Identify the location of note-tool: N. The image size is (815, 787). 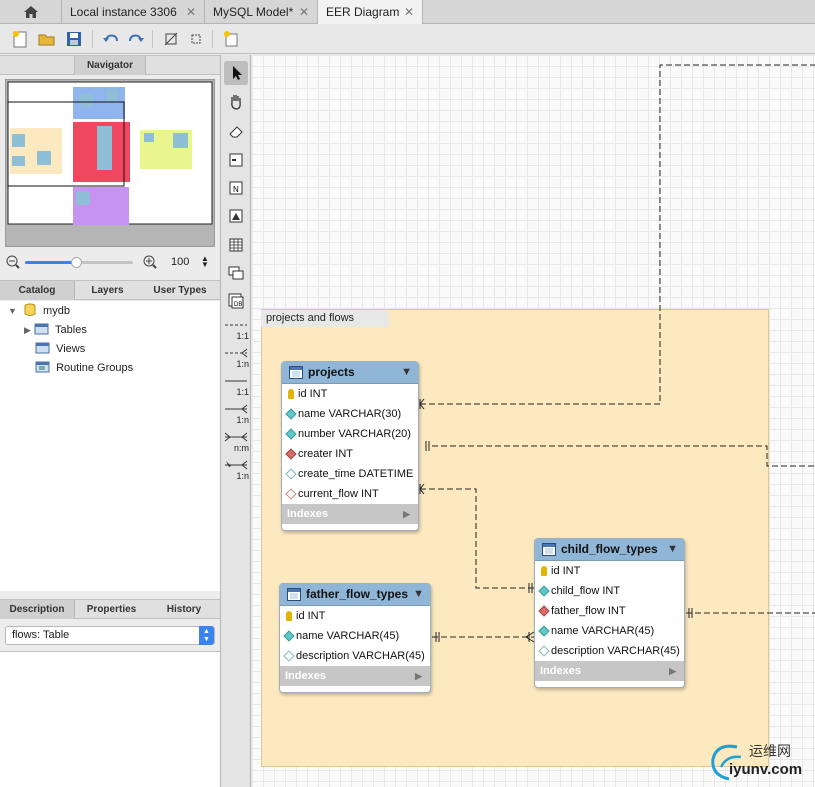
(236, 188).